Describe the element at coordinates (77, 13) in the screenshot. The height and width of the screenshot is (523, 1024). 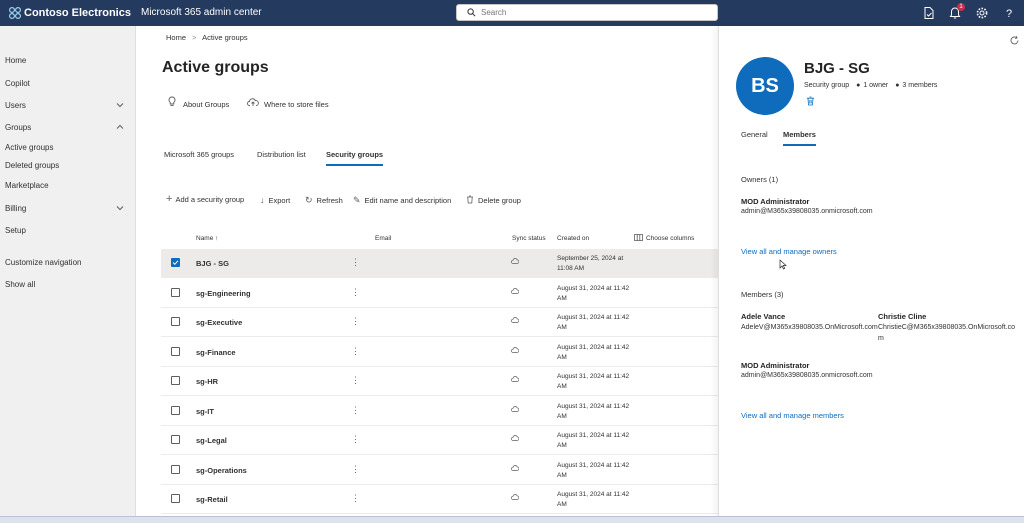
I see `brand-name: Contoso Electronics` at that location.